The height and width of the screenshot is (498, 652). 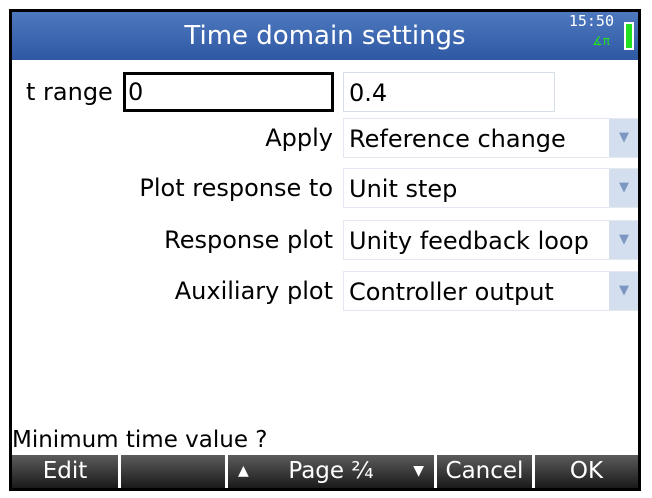 What do you see at coordinates (174, 471) in the screenshot?
I see `blank-softkey` at bounding box center [174, 471].